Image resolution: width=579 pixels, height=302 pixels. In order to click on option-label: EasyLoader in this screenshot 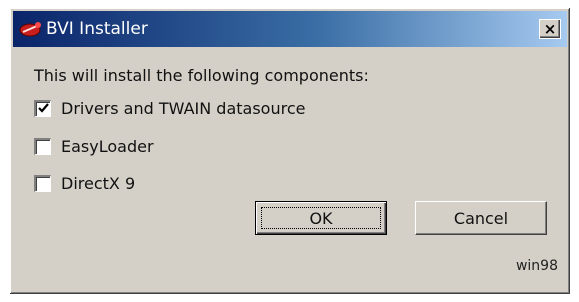, I will do `click(107, 146)`.